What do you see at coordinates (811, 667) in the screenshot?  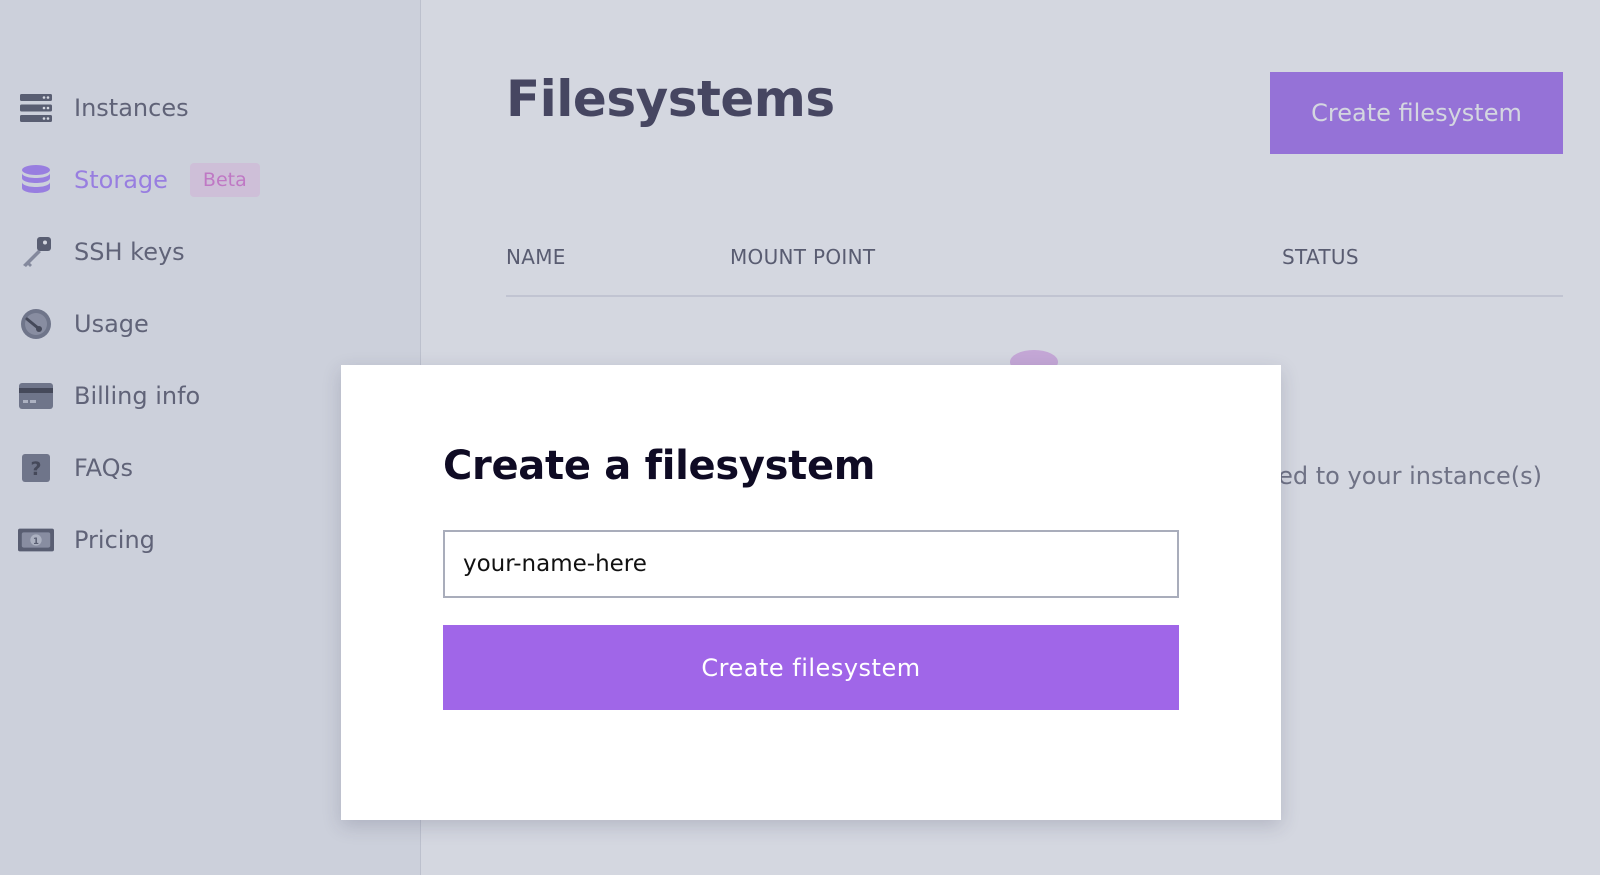 I see `modal-create-filesystem-button: Create filesystem` at bounding box center [811, 667].